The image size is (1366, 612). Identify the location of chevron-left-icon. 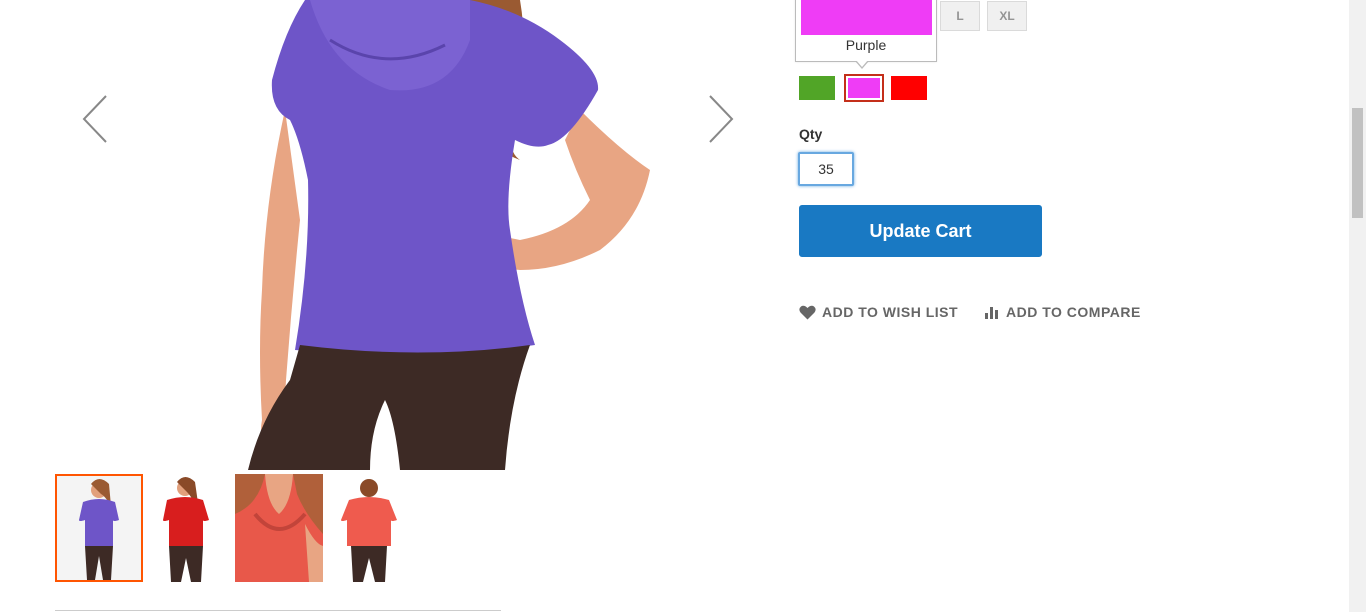
(94, 119).